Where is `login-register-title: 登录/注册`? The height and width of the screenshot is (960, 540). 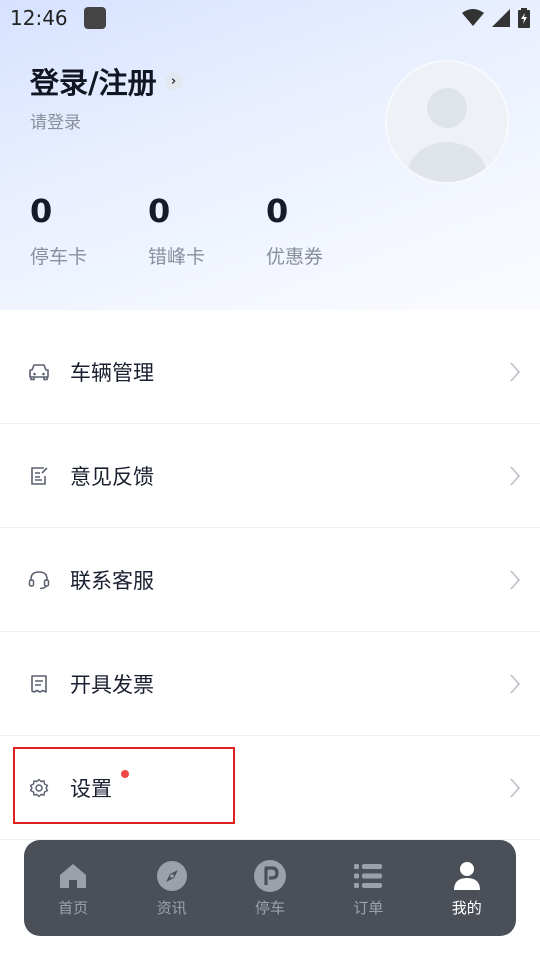
login-register-title: 登录/注册 is located at coordinates (93, 81).